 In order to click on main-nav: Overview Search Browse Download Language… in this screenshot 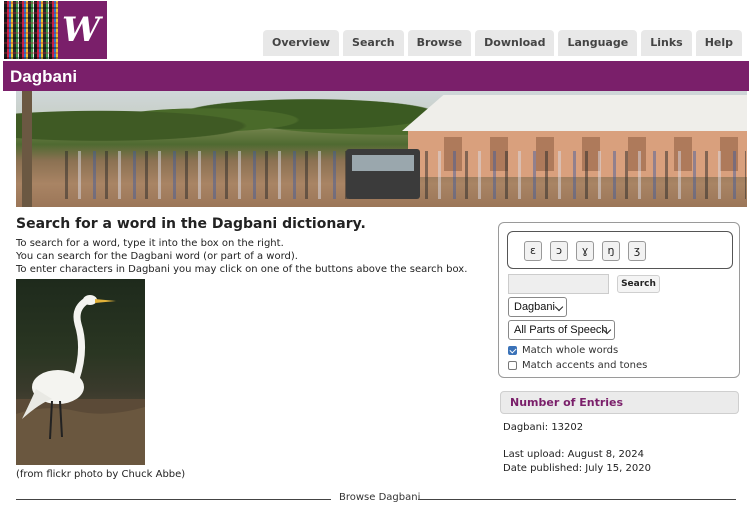, I will do `click(502, 43)`.